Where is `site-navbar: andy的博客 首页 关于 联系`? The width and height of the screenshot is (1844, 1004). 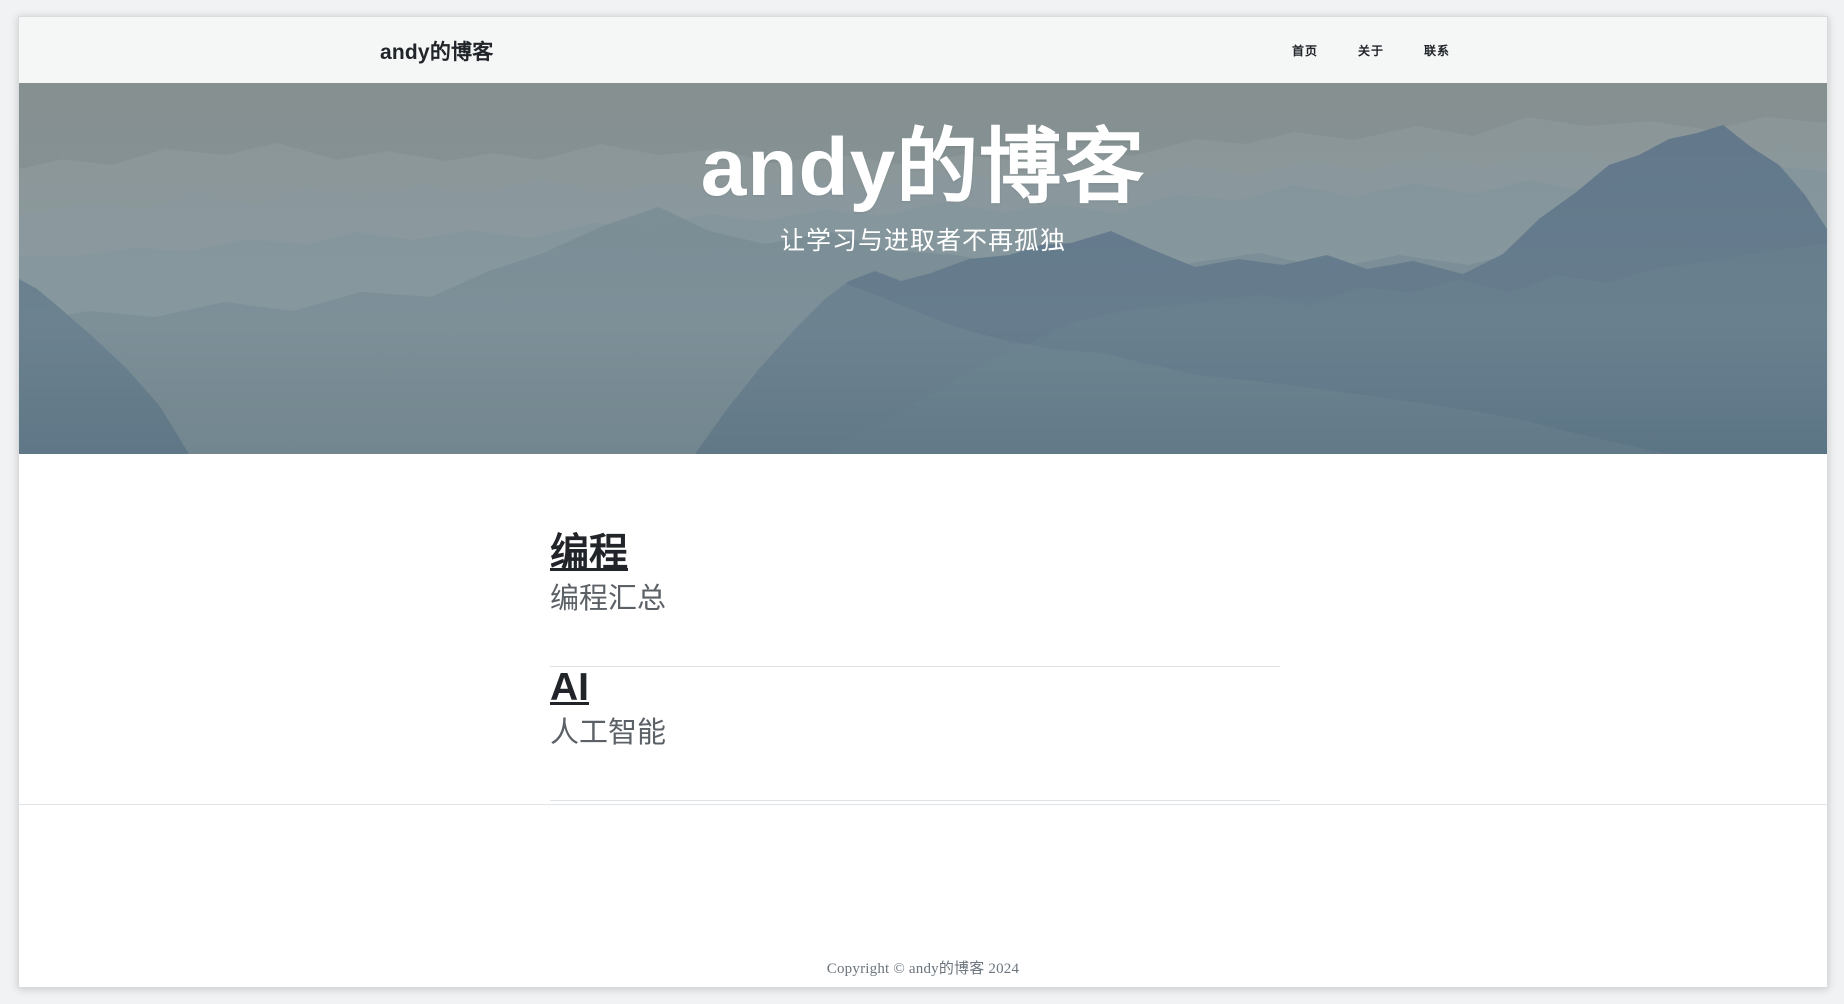 site-navbar: andy的博客 首页 关于 联系 is located at coordinates (923, 50).